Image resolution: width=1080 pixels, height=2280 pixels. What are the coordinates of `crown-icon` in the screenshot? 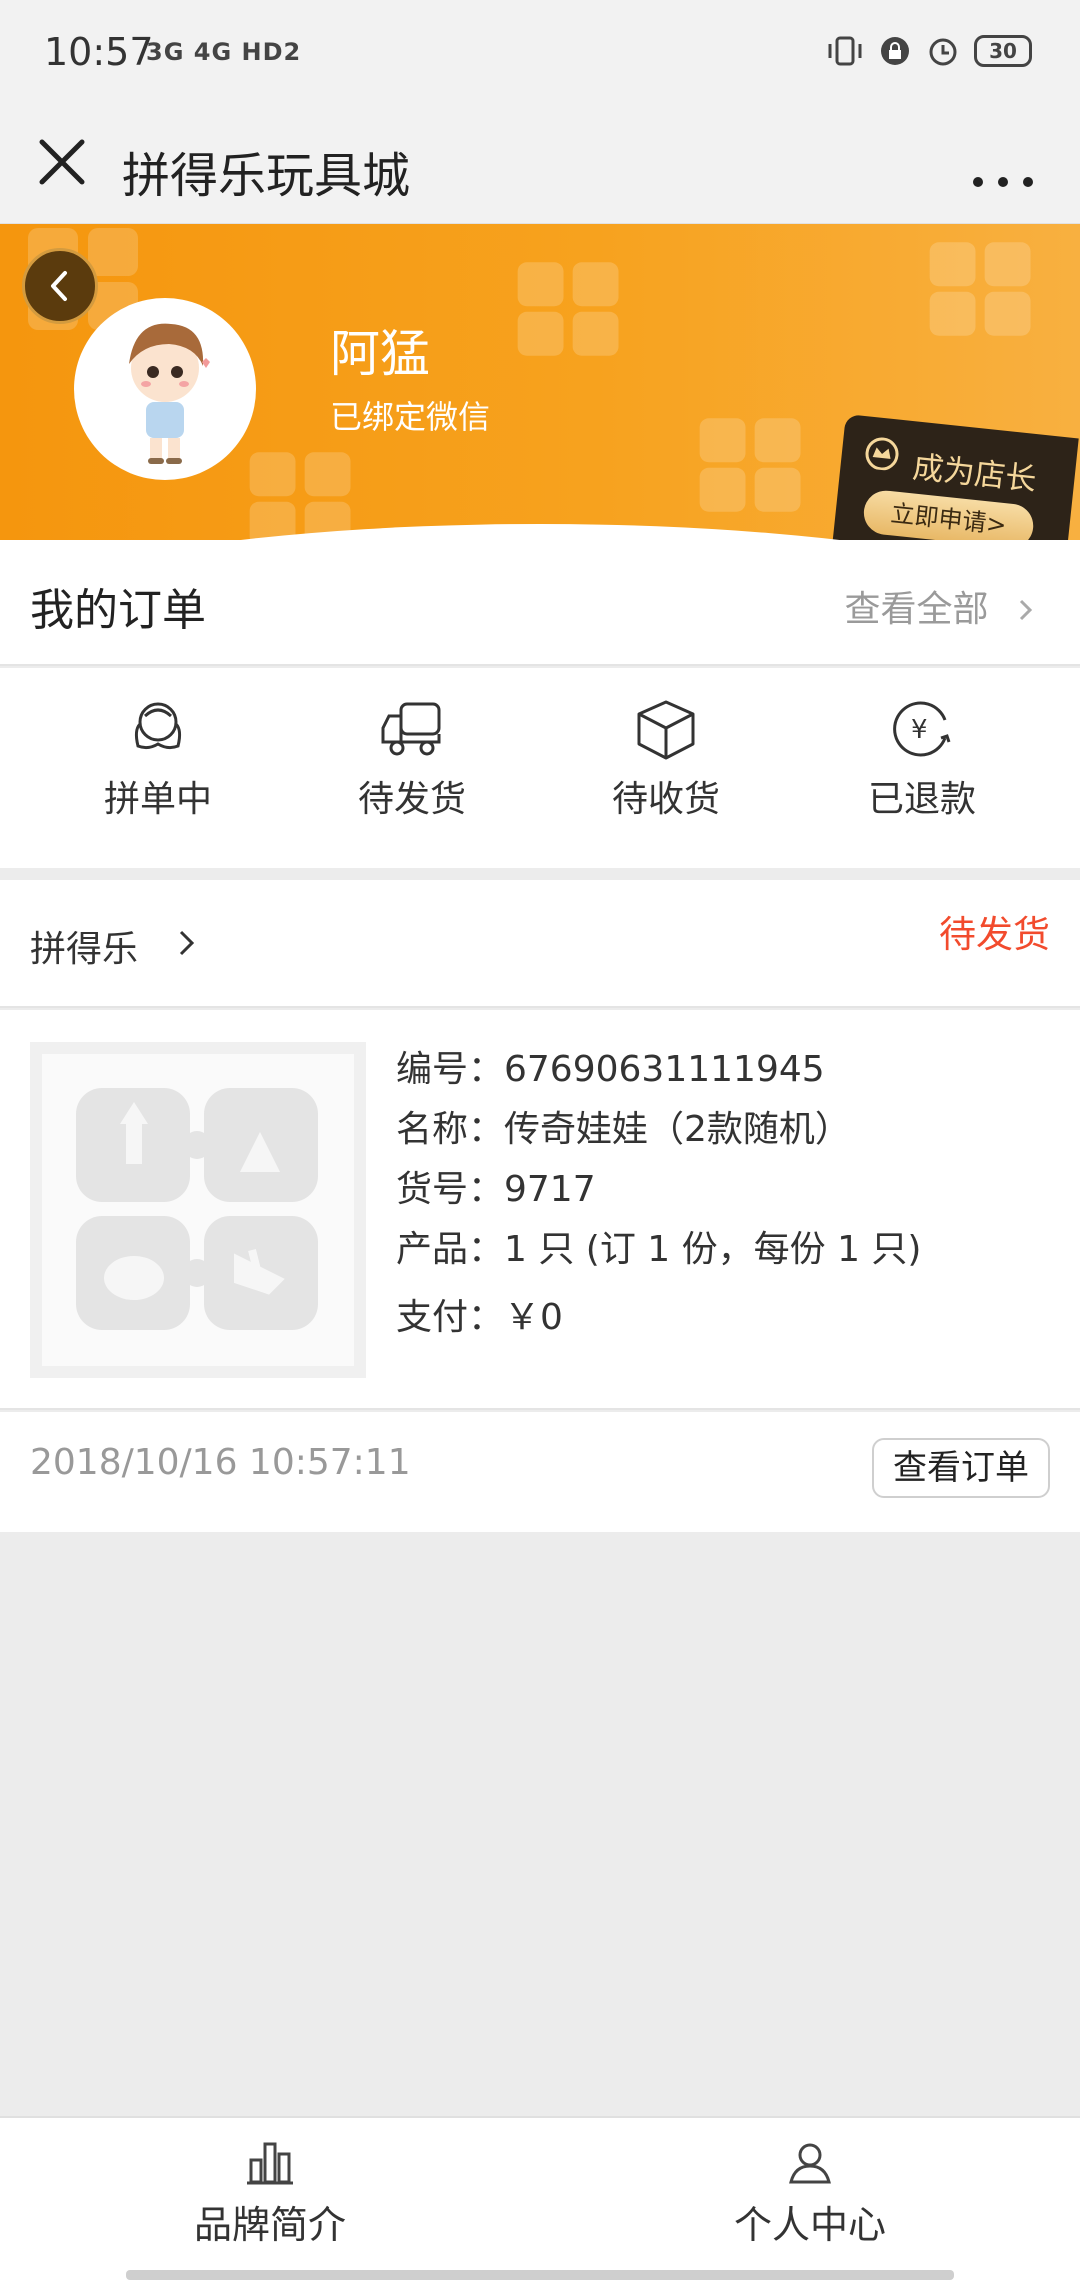 It's located at (882, 454).